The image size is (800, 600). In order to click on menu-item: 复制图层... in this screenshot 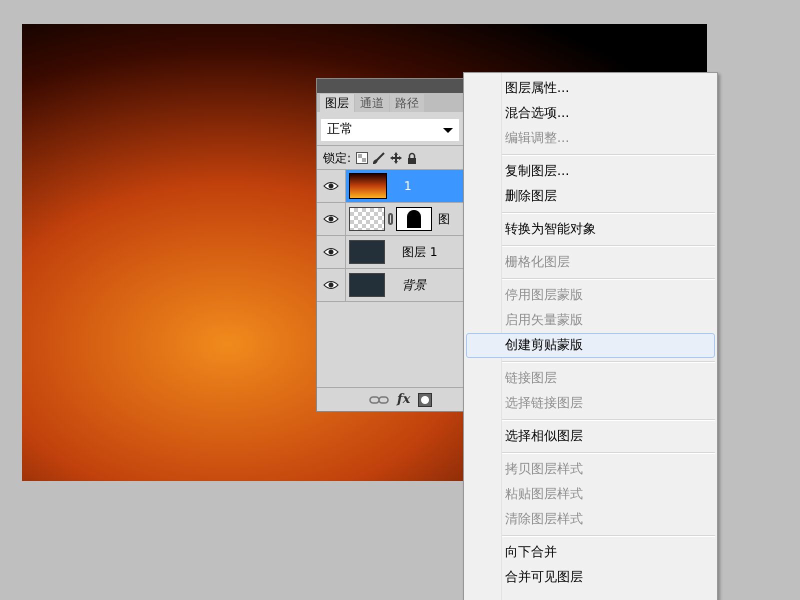, I will do `click(590, 171)`.